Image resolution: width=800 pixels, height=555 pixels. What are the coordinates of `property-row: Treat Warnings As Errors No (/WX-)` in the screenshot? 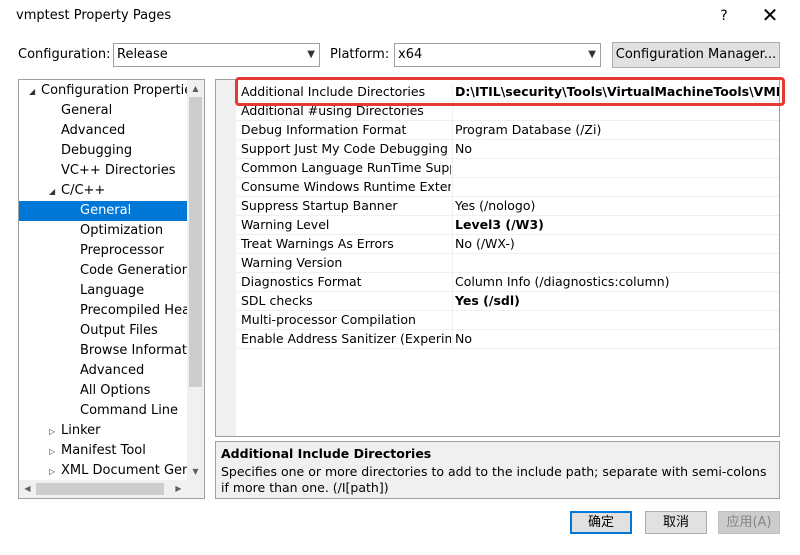 It's located at (507, 244).